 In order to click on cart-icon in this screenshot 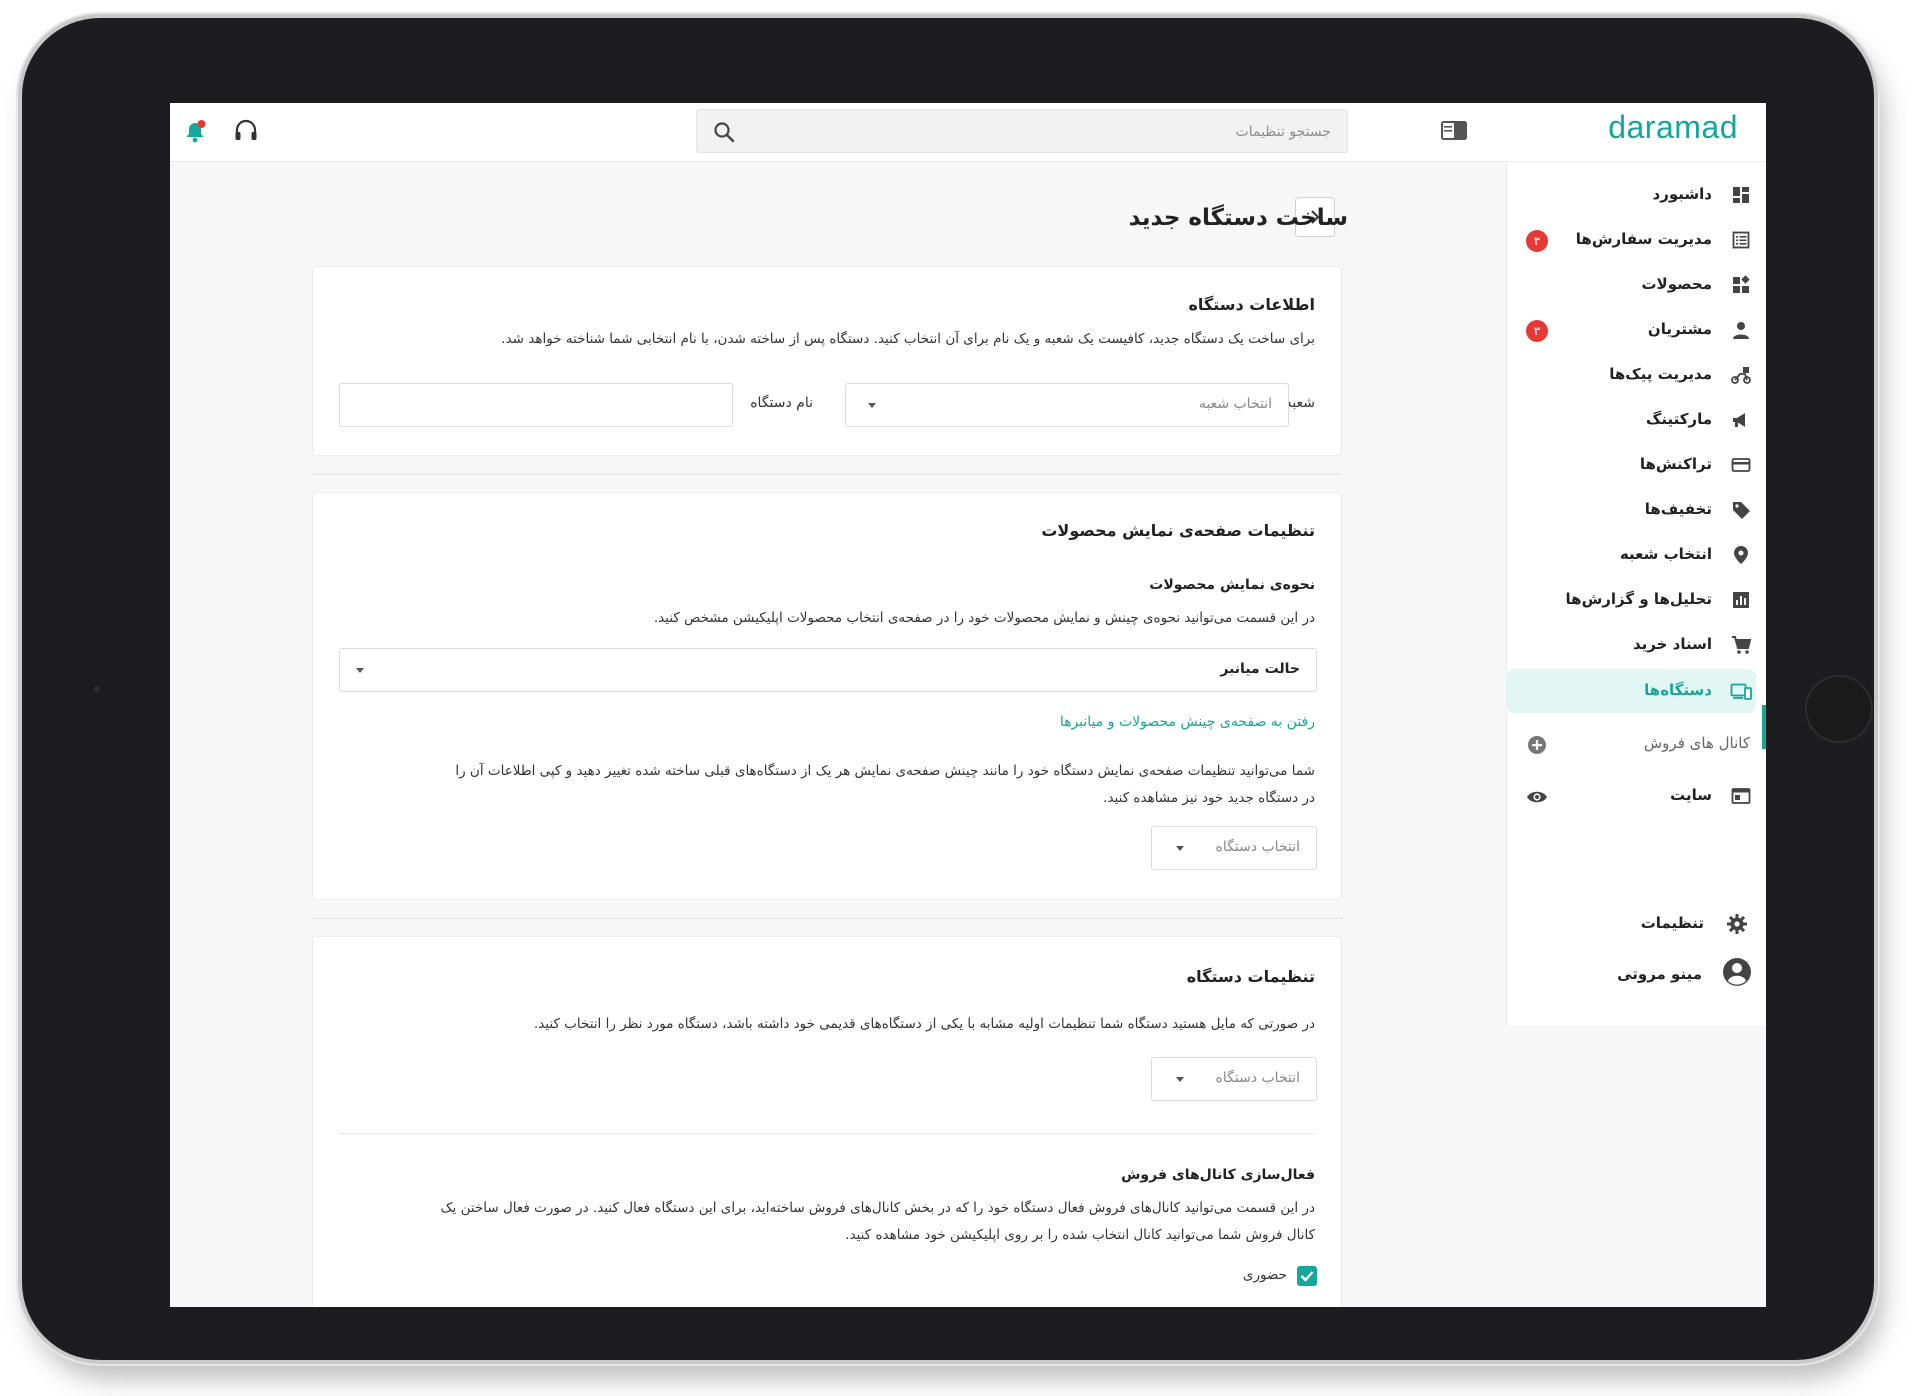, I will do `click(1742, 645)`.